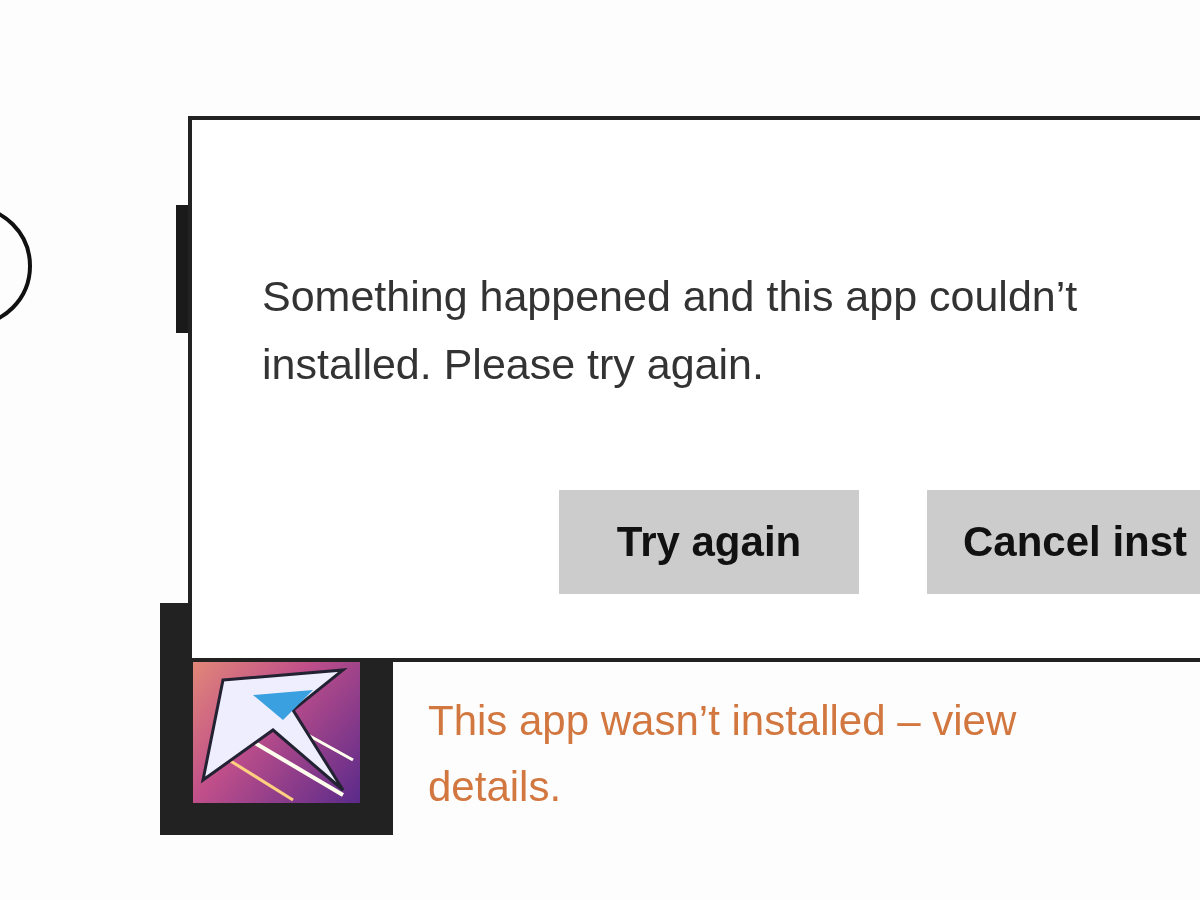 The height and width of the screenshot is (900, 1200). I want to click on error-message: Something happened and this app couldn’t installed. Please try again., so click(670, 330).